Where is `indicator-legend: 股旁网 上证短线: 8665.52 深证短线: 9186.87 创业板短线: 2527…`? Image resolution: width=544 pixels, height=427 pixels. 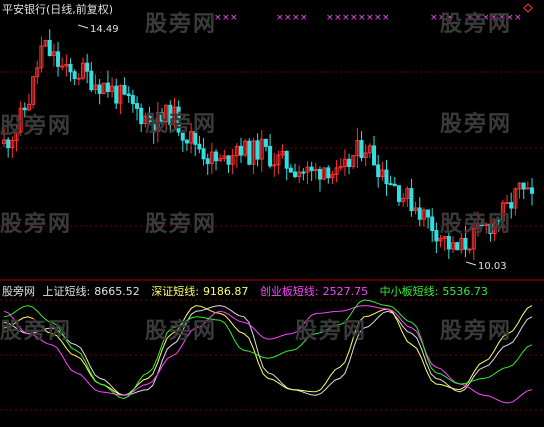
indicator-legend: 股旁网 上证短线: 8665.52 深证短线: 9186.87 创业板短线: 2527… is located at coordinates (249, 291).